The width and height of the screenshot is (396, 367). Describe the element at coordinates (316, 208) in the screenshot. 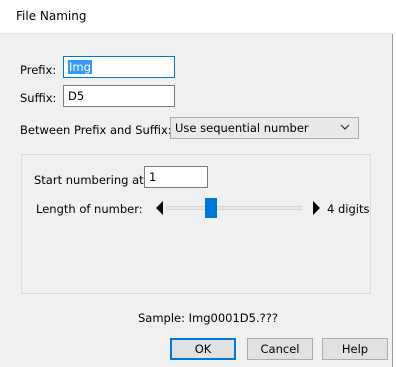

I see `increase-arrow-icon` at that location.